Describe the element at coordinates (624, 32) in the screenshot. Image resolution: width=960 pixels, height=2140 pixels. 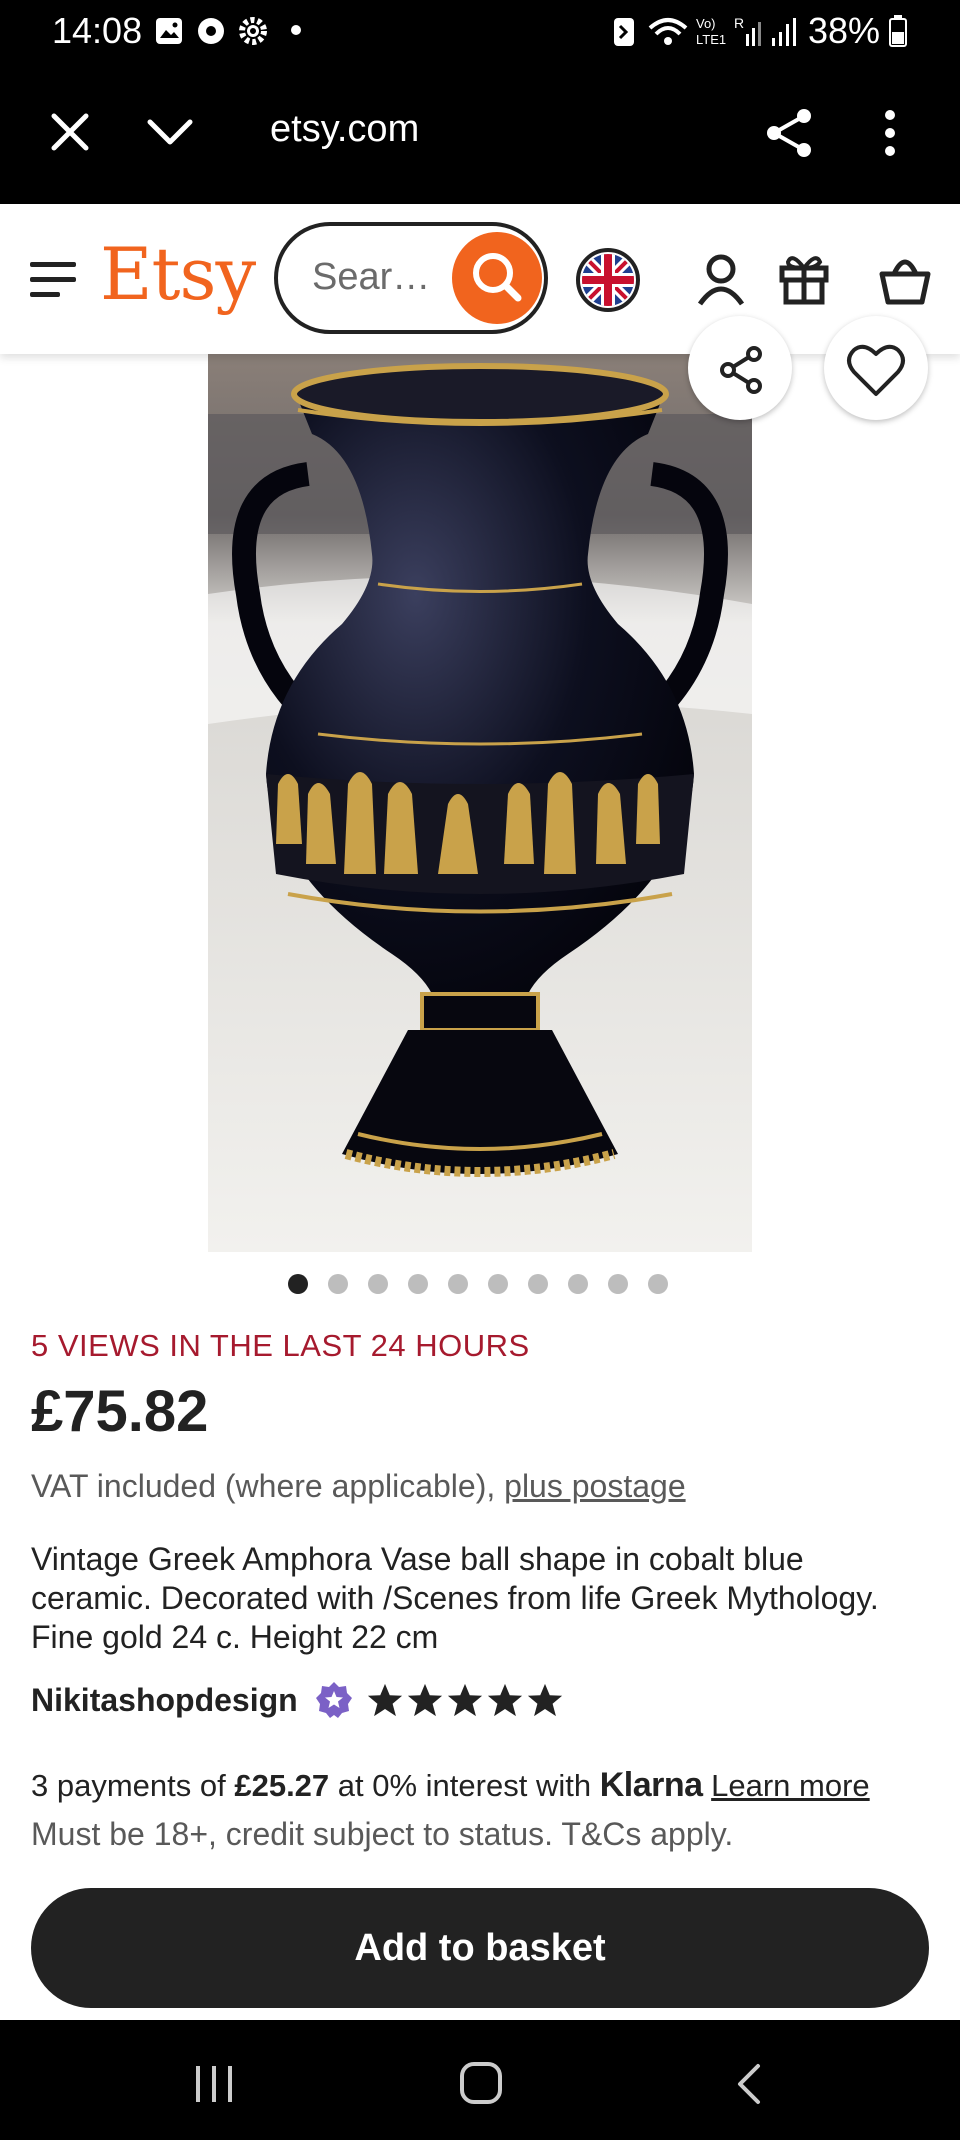
I see `data-saver-icon` at that location.